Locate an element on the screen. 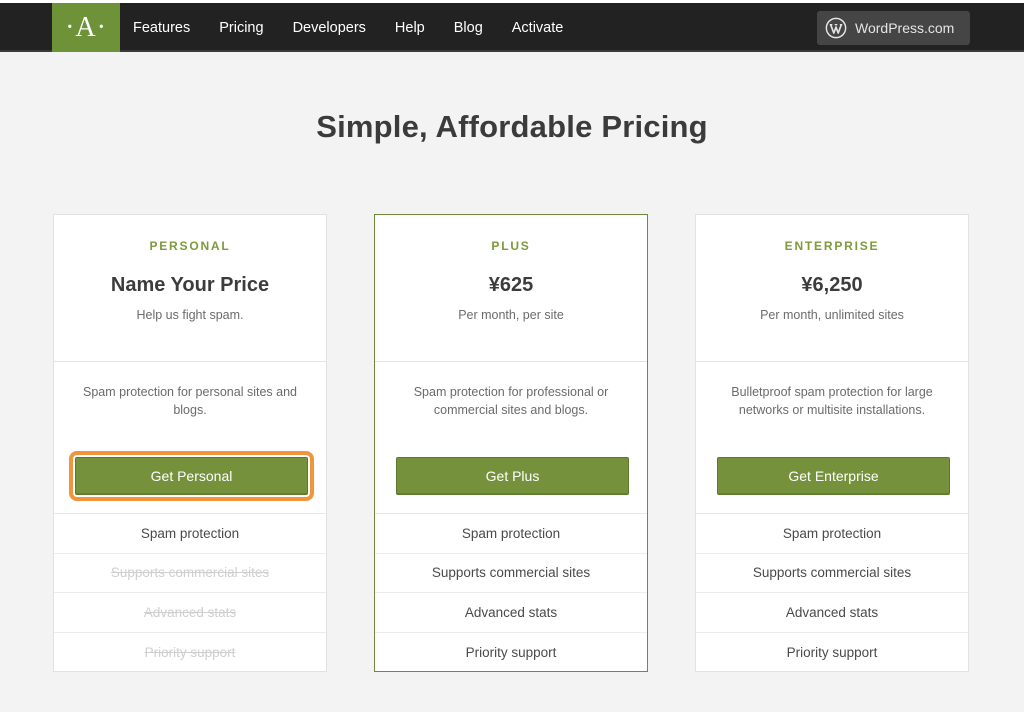 The width and height of the screenshot is (1024, 715). plan-header: PLUS ¥625 Per month, per site is located at coordinates (511, 288).